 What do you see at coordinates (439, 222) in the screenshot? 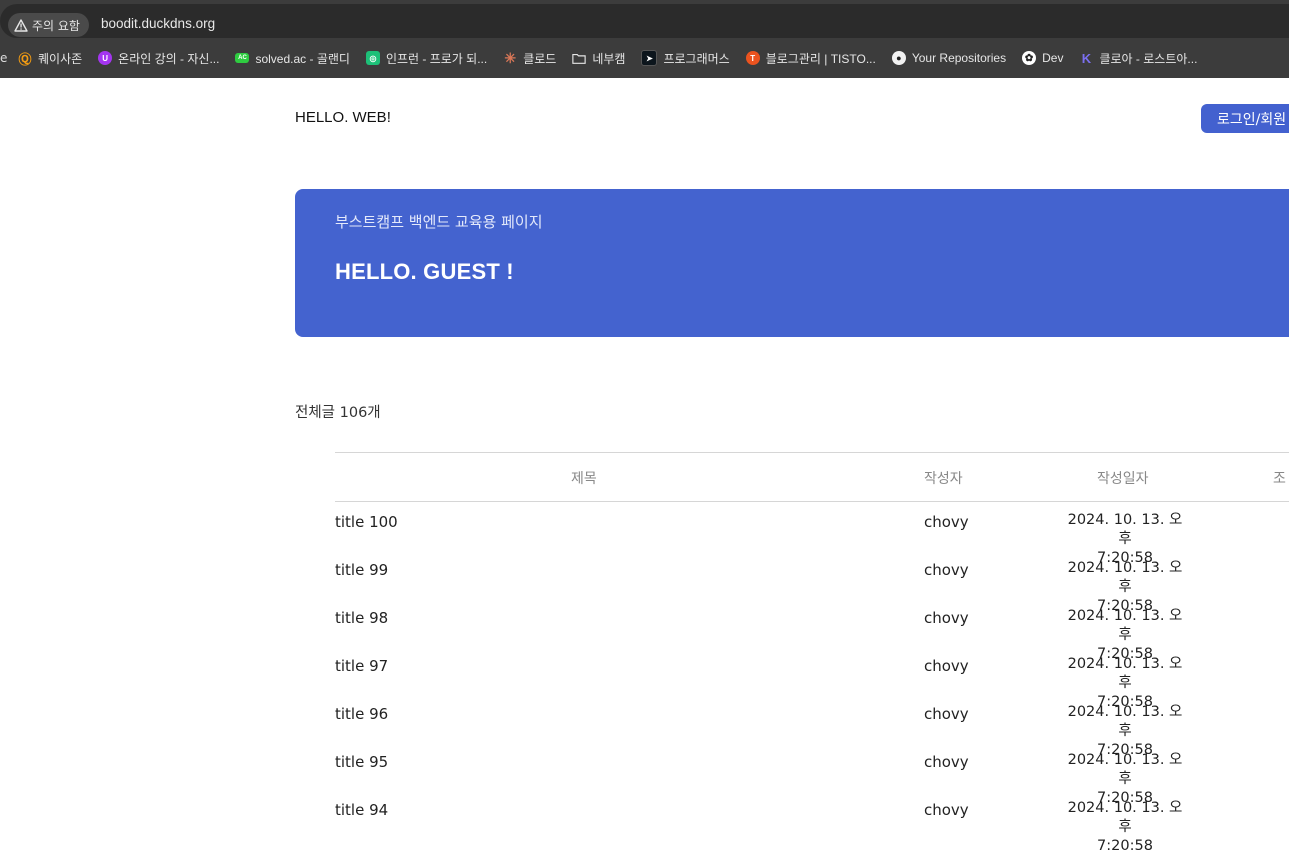
I see `hero-subtitle: 부스트캠프 백엔드 교육용 페이지` at bounding box center [439, 222].